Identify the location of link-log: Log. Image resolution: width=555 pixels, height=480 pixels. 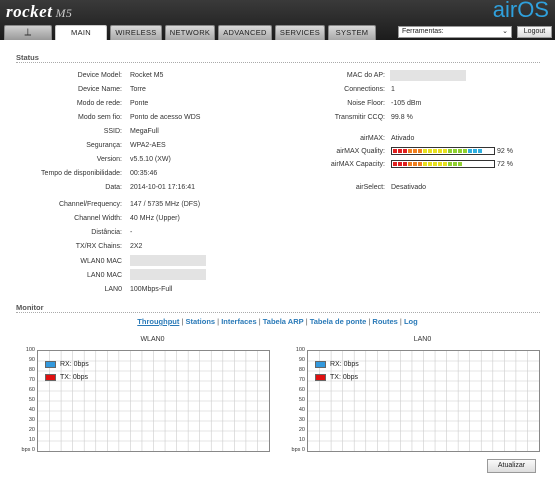
(411, 321).